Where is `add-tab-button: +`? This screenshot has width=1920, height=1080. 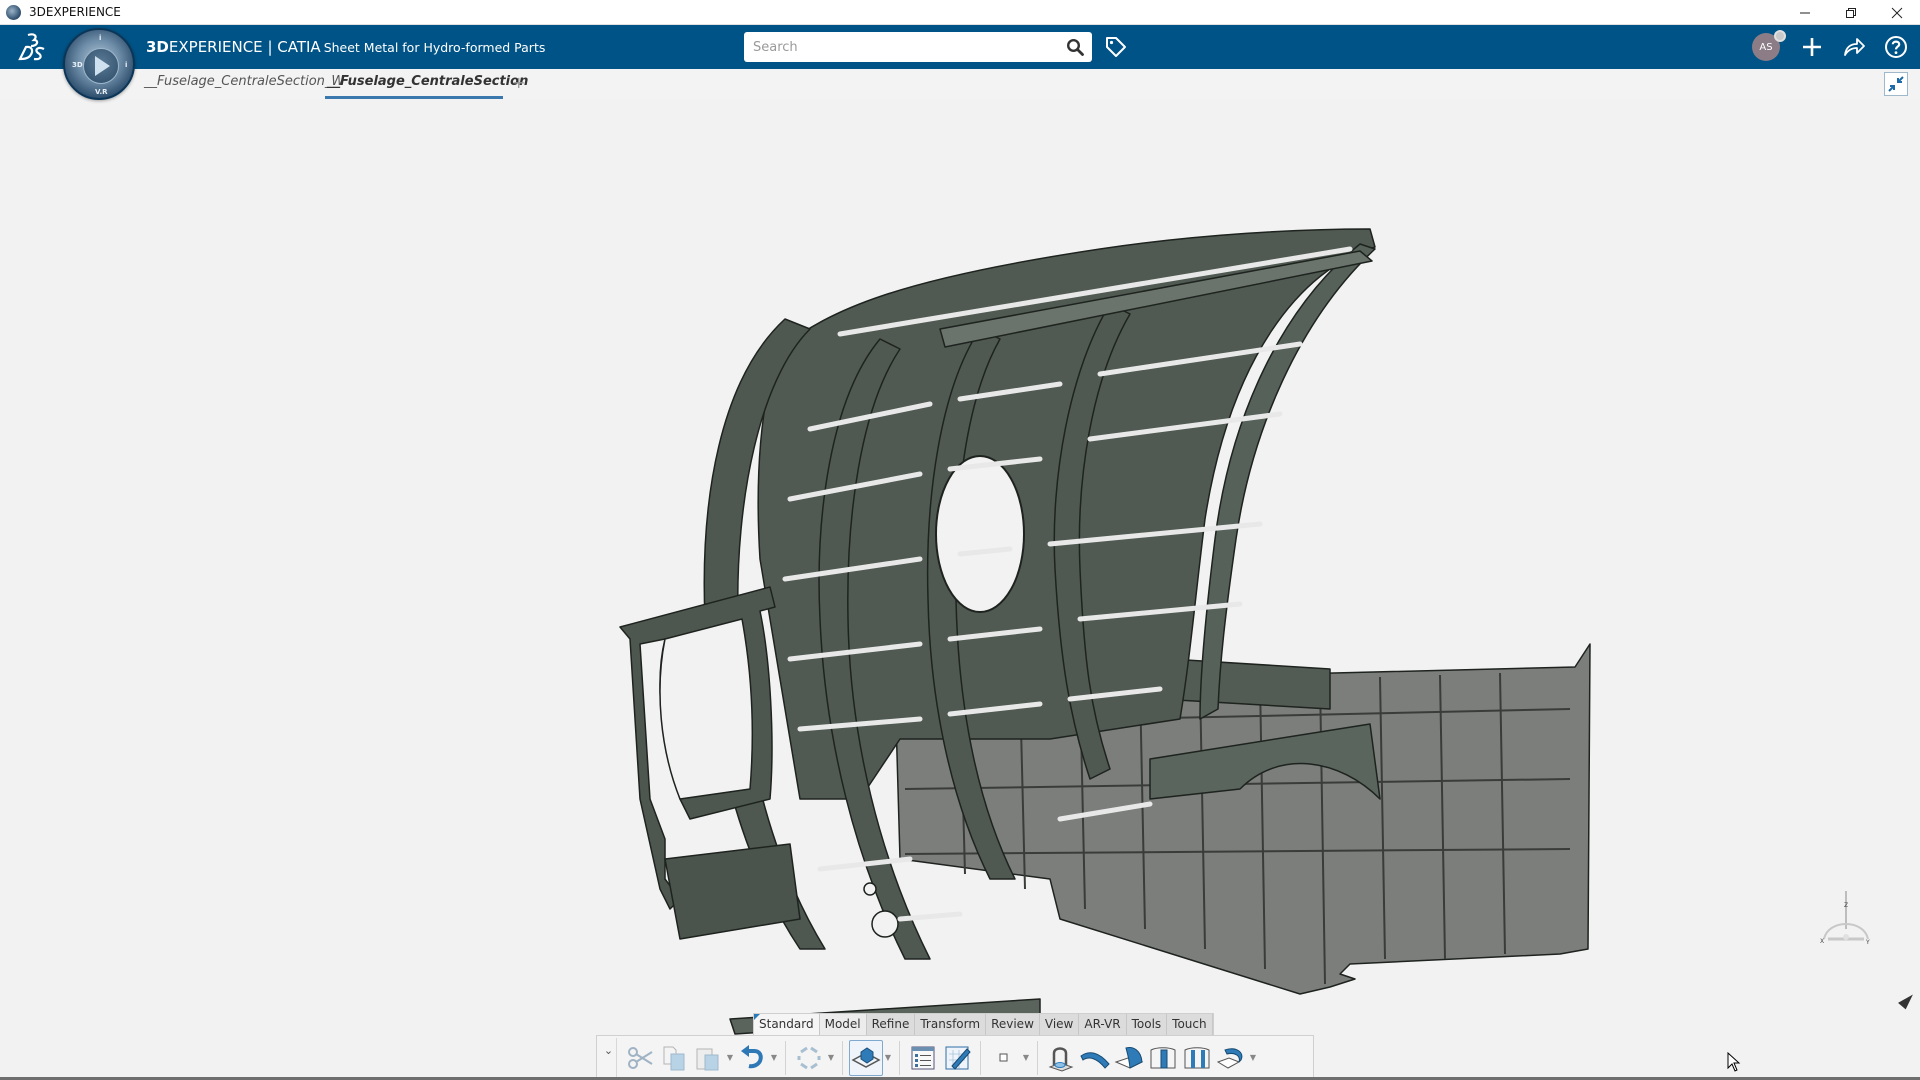 add-tab-button: + is located at coordinates (518, 82).